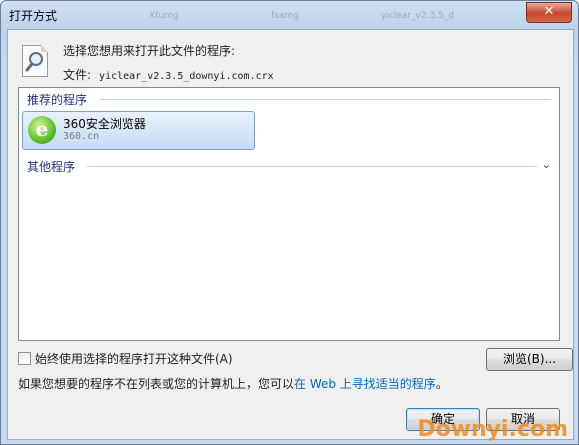 Image resolution: width=579 pixels, height=445 pixels. Describe the element at coordinates (104, 124) in the screenshot. I see `program-name: 360安全浏览器` at that location.